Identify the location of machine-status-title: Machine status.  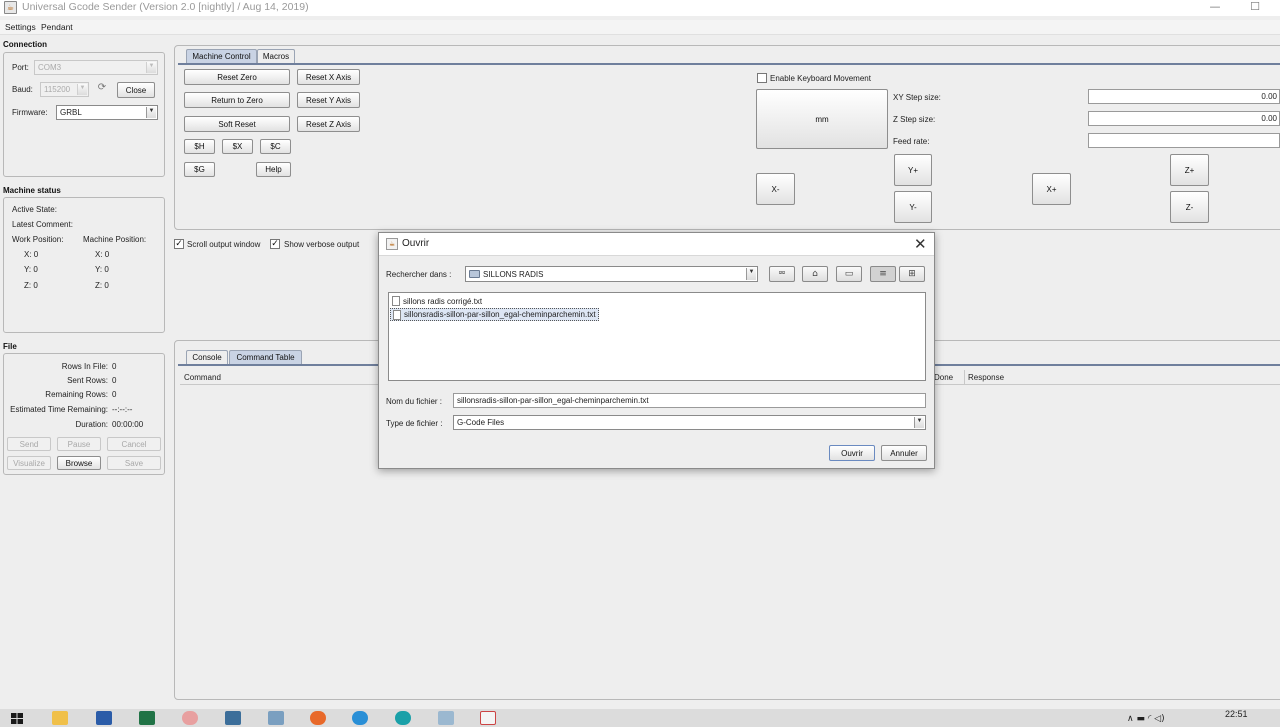
(32, 190).